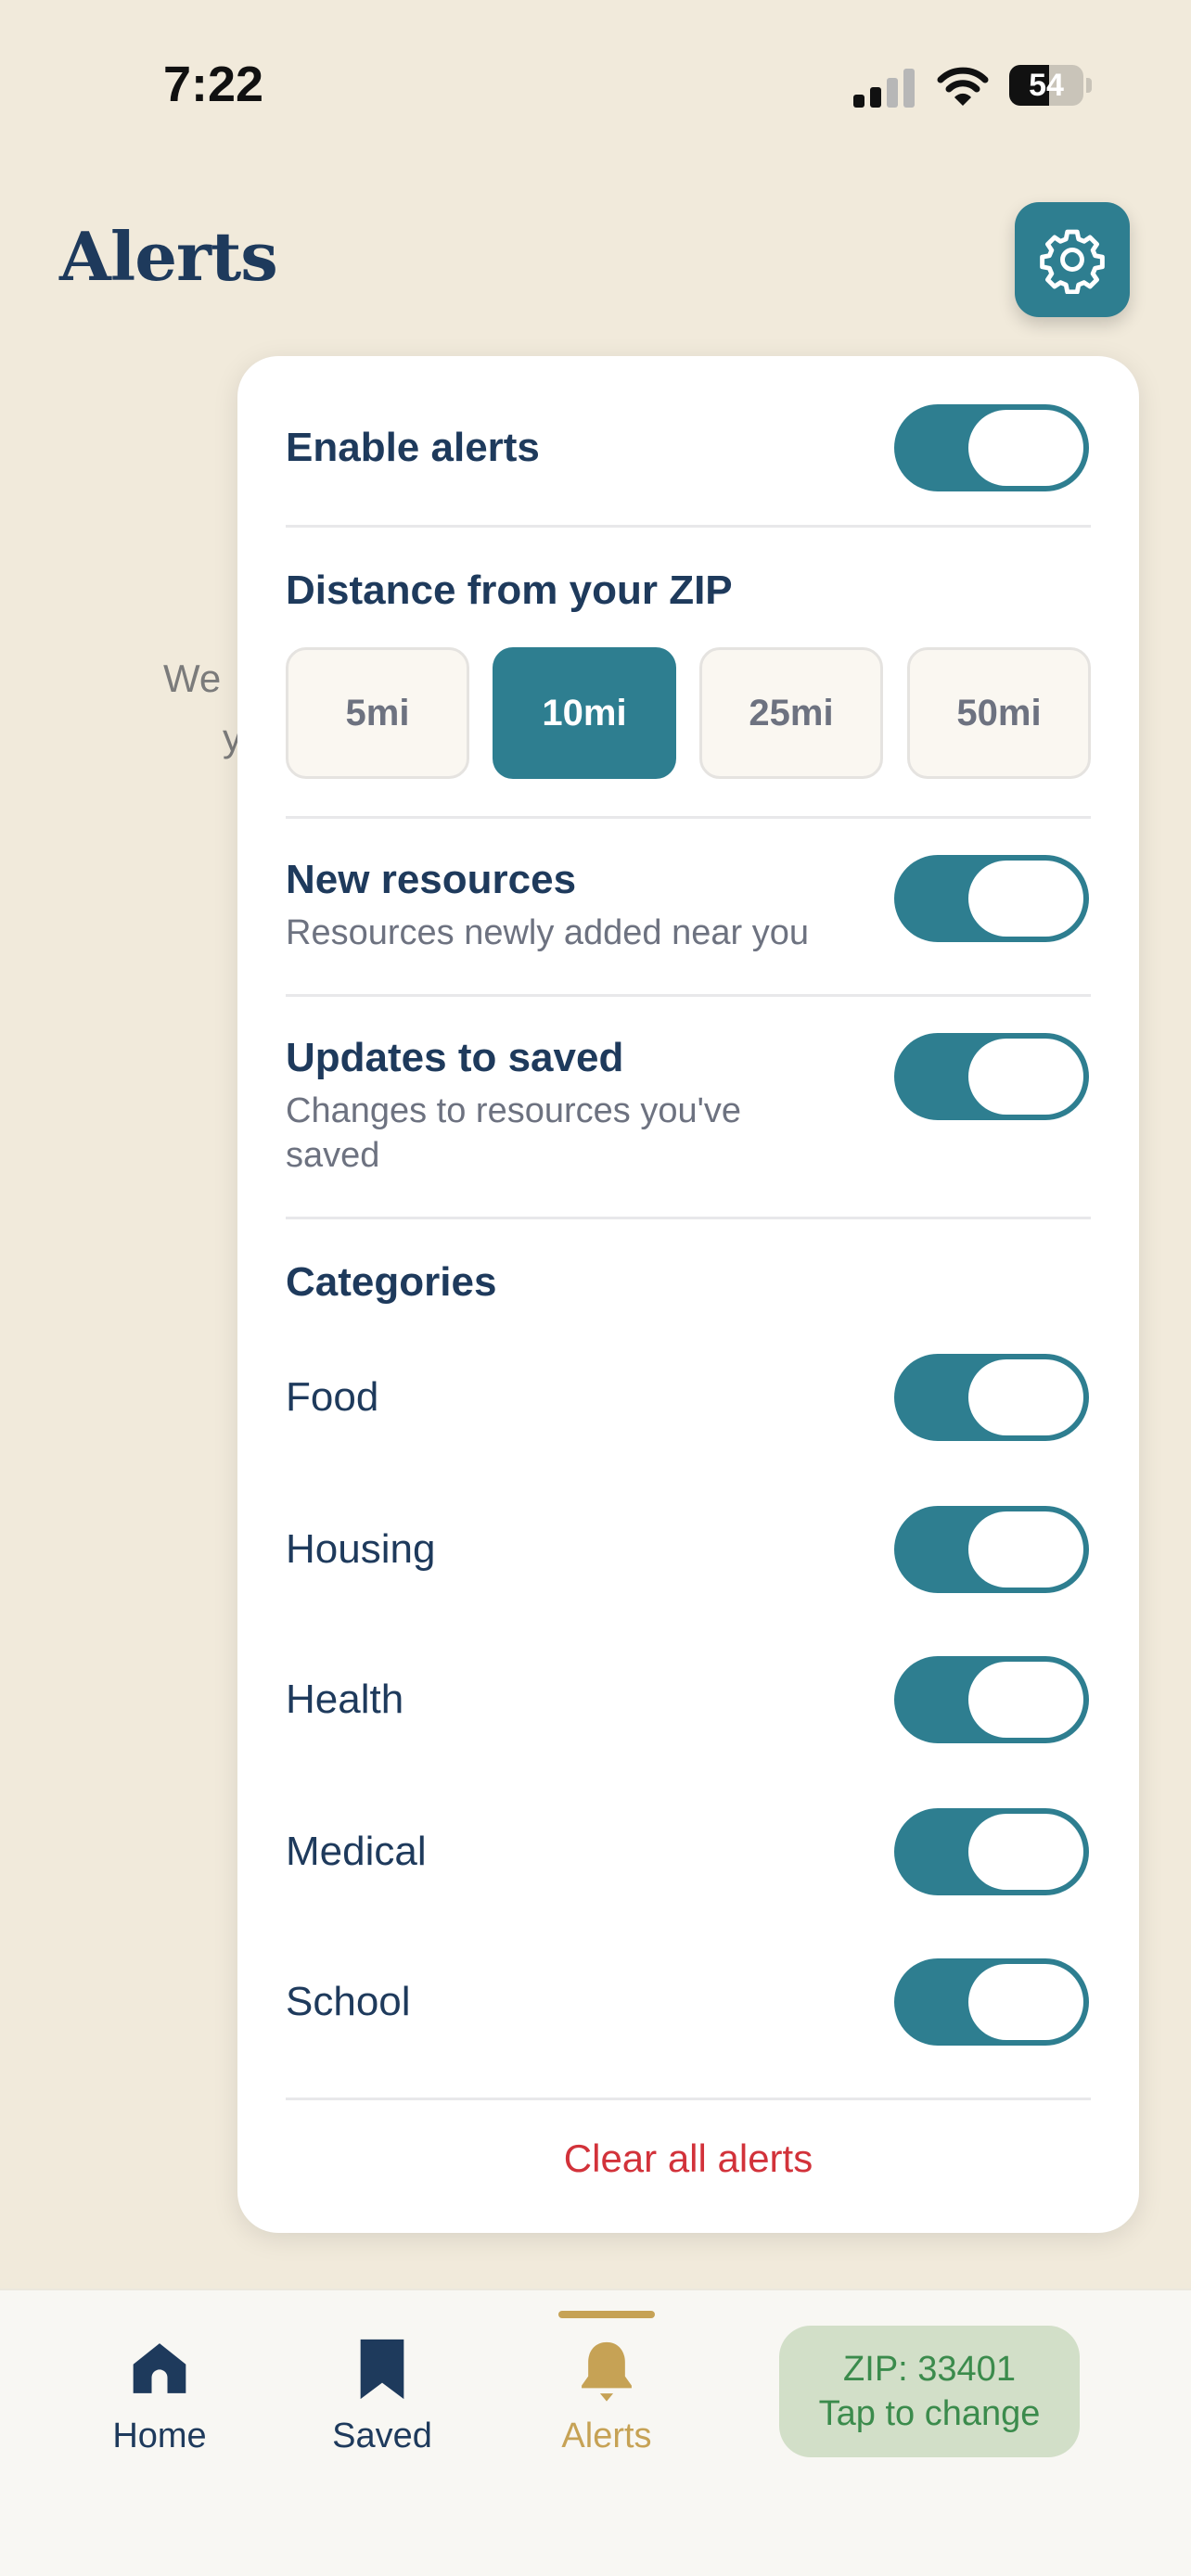  What do you see at coordinates (929, 2369) in the screenshot?
I see `zip-code-text: ZIP: 33401` at bounding box center [929, 2369].